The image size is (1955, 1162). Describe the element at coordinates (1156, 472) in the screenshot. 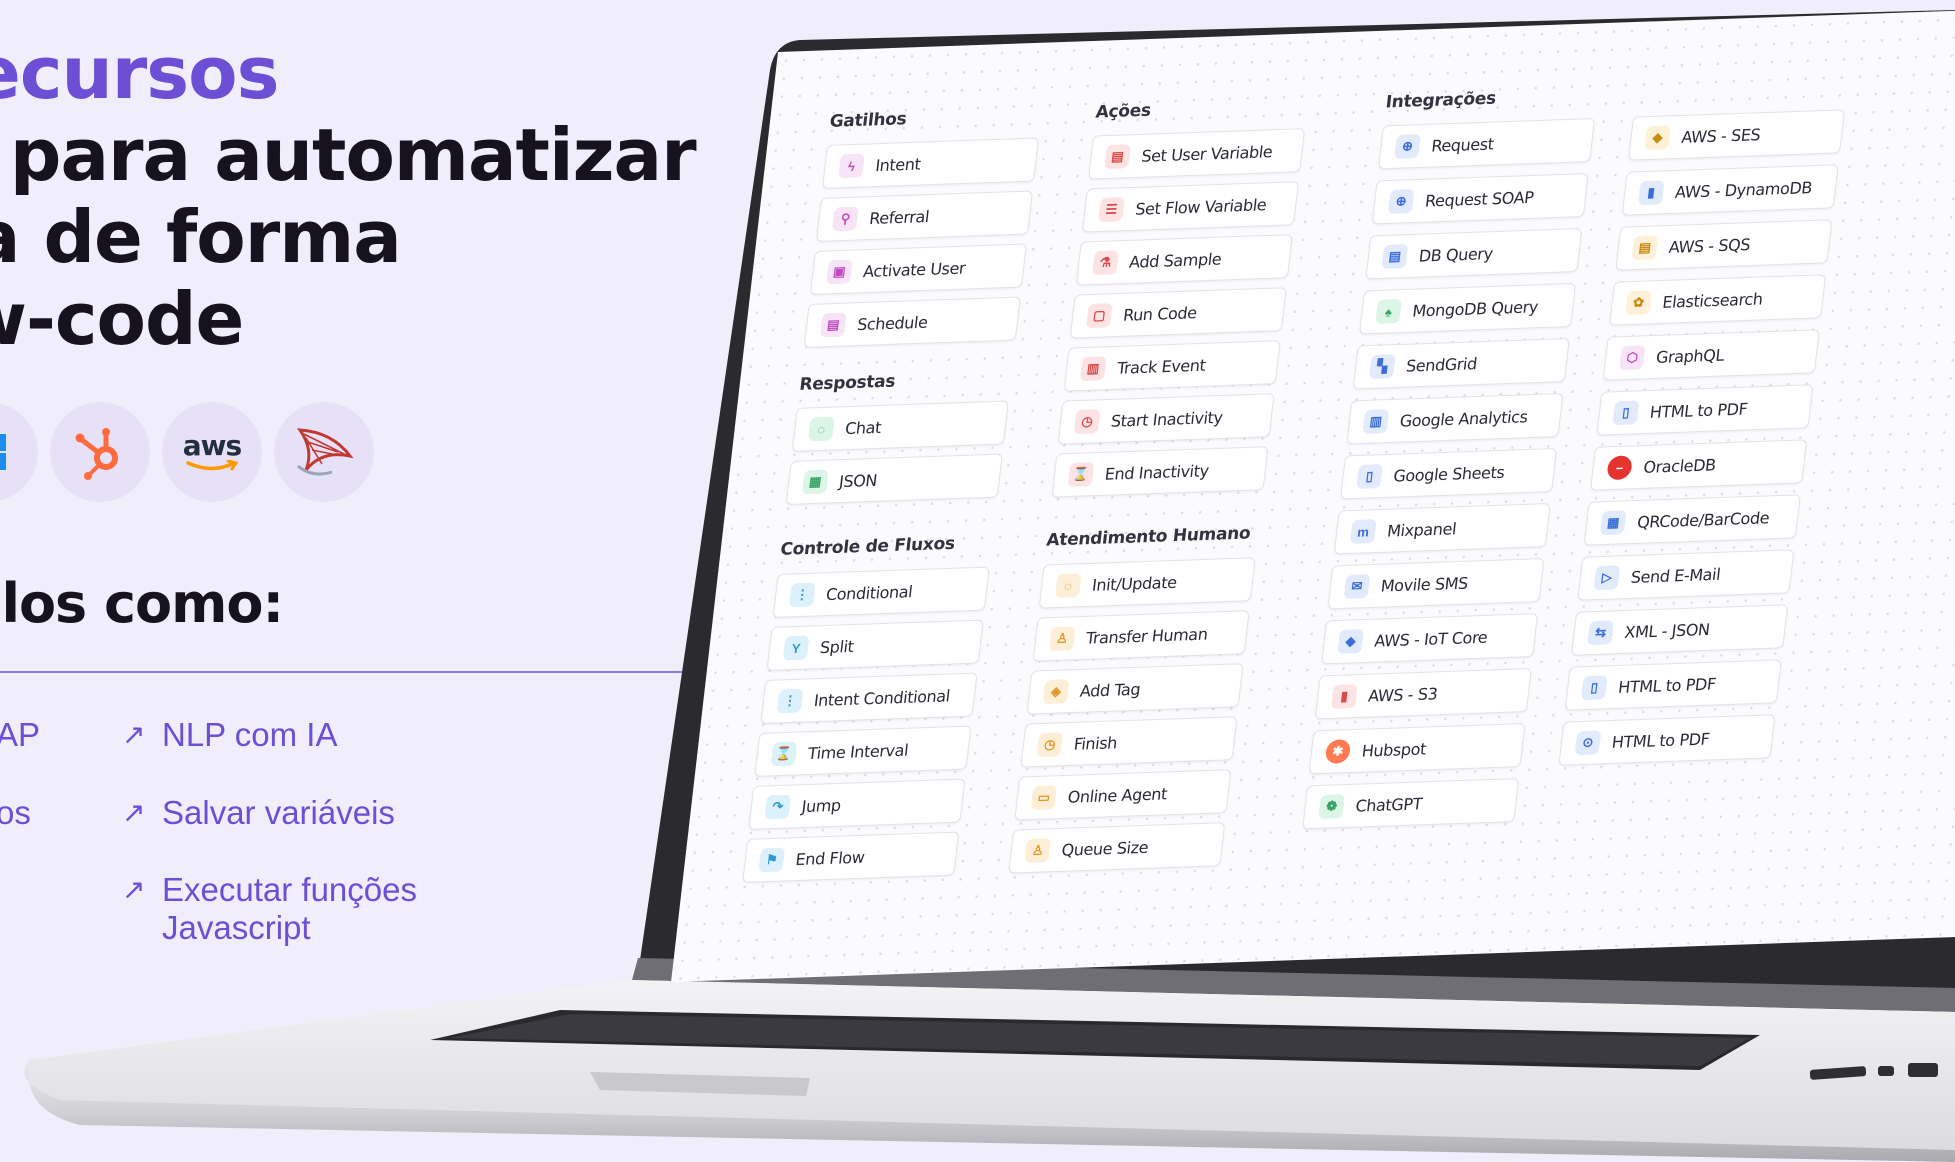

I see `node-label: End Inactivity` at that location.